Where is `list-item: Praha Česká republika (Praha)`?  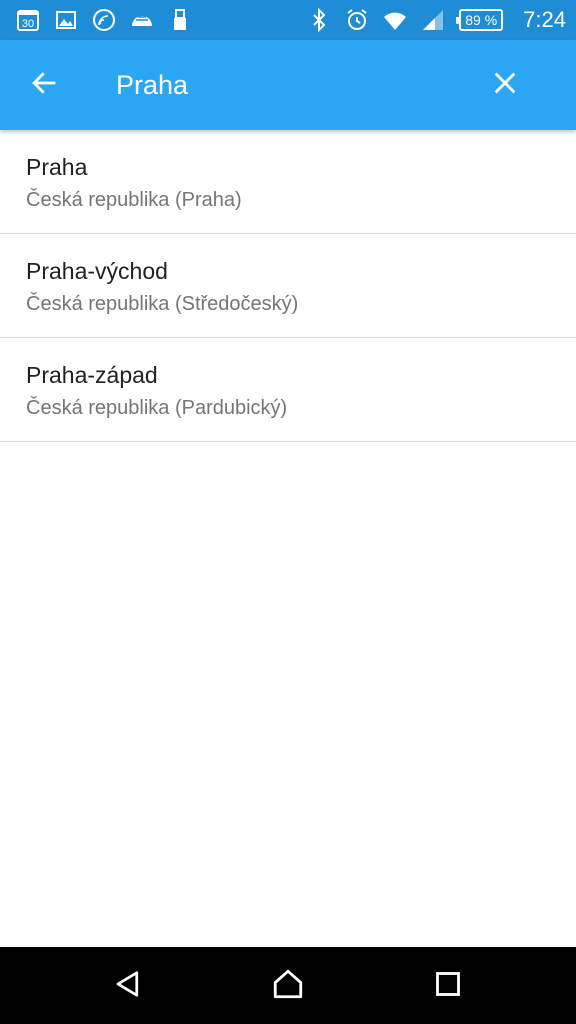 list-item: Praha Česká republika (Praha) is located at coordinates (288, 182).